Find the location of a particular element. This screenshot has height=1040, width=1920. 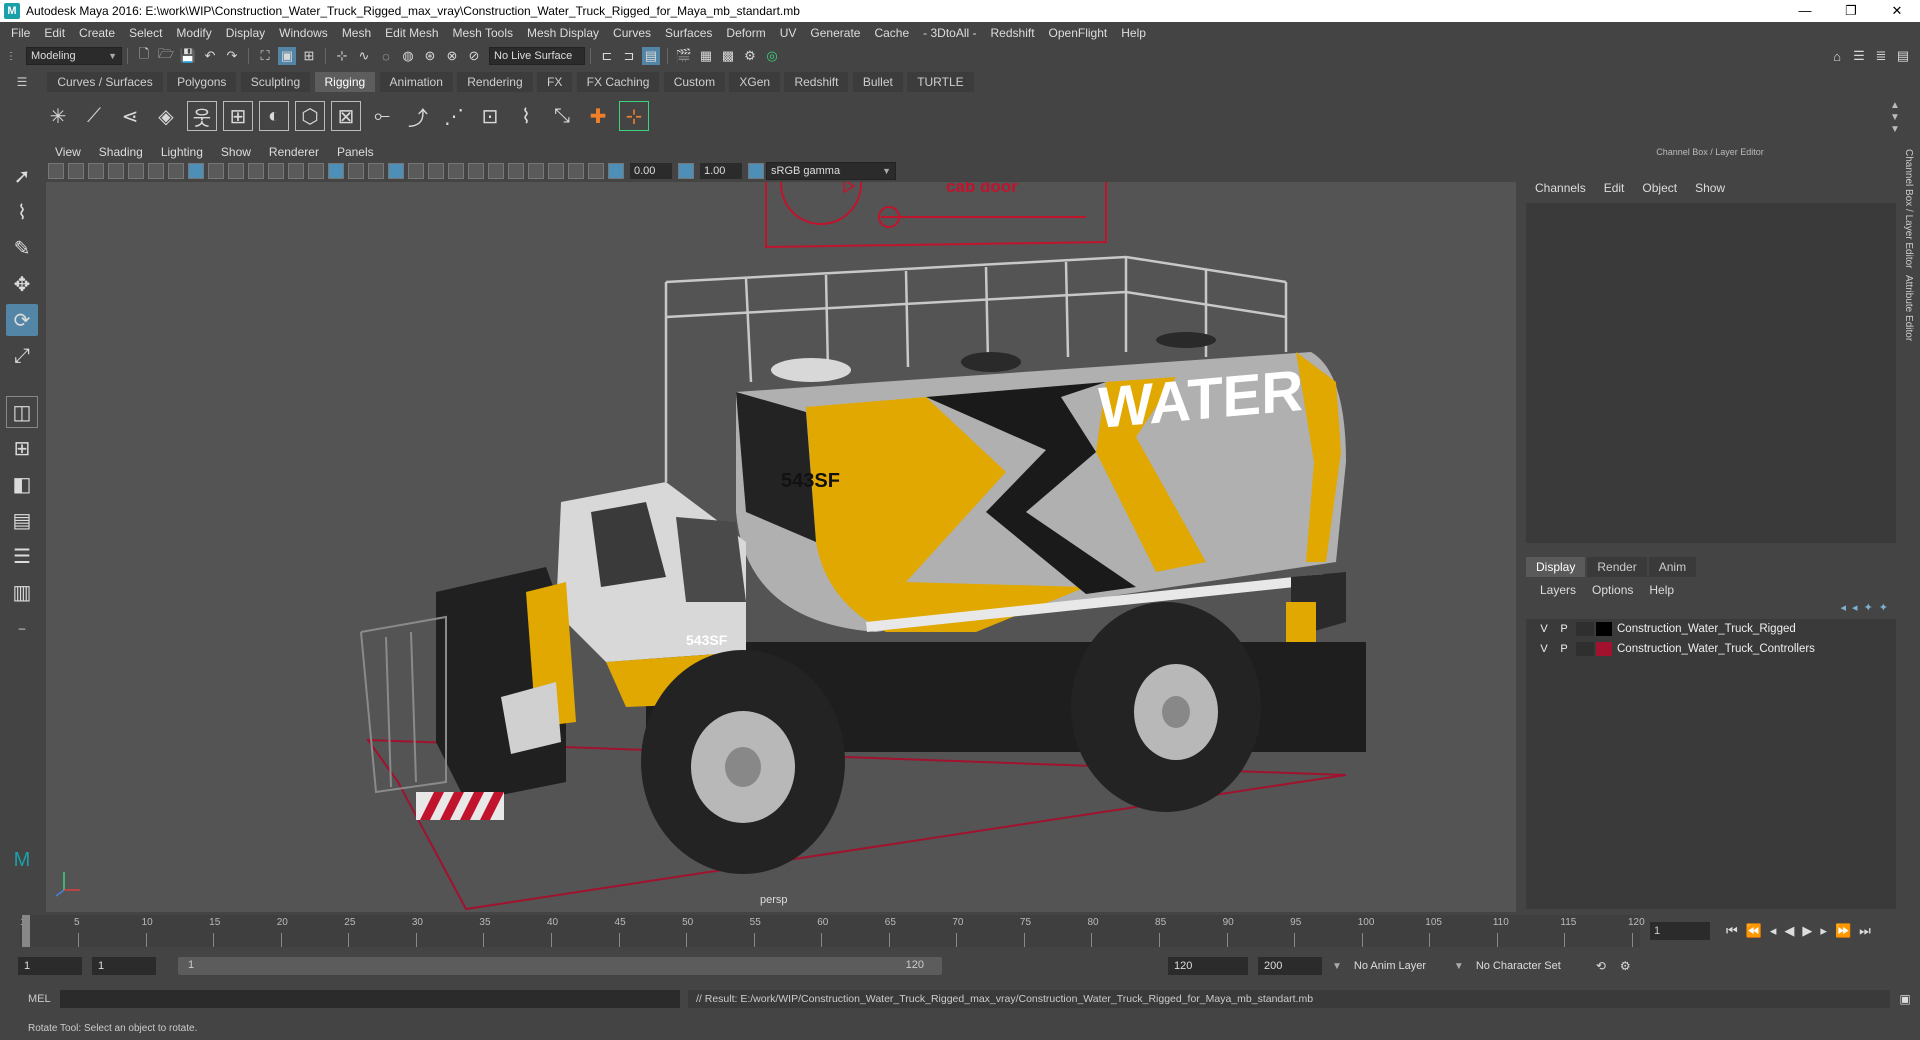

step-back-frame-icon: ◂ is located at coordinates (1773, 931).